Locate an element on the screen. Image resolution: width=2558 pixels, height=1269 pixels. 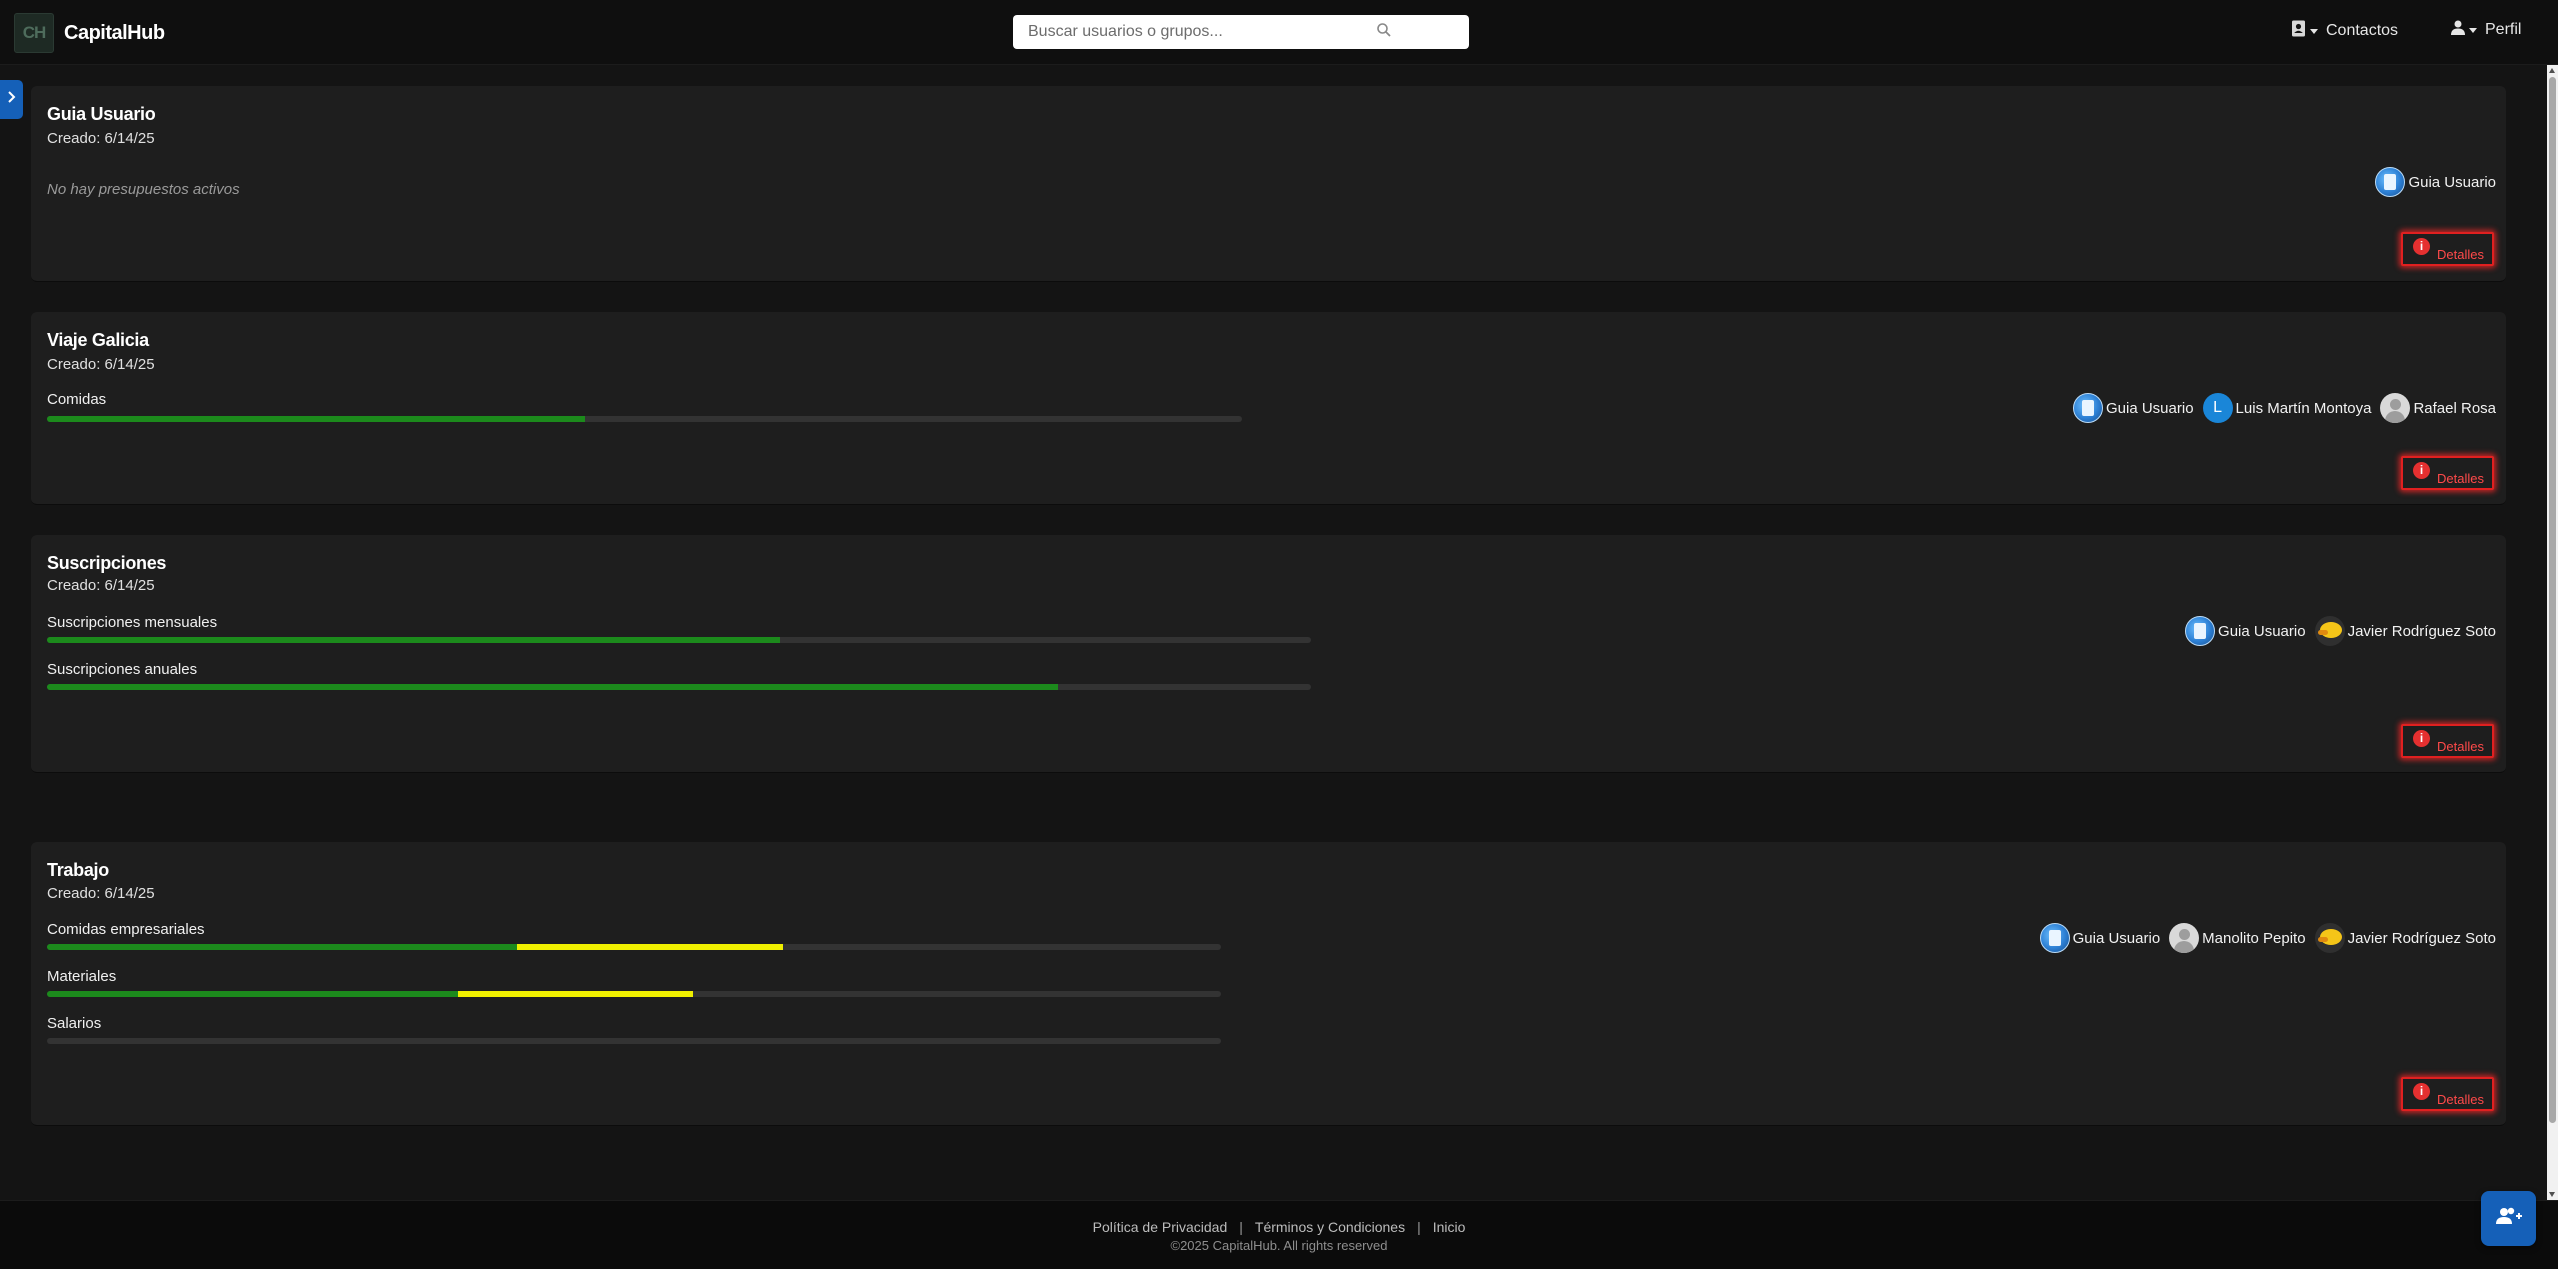
group-title: Guia Usuario is located at coordinates (101, 114).